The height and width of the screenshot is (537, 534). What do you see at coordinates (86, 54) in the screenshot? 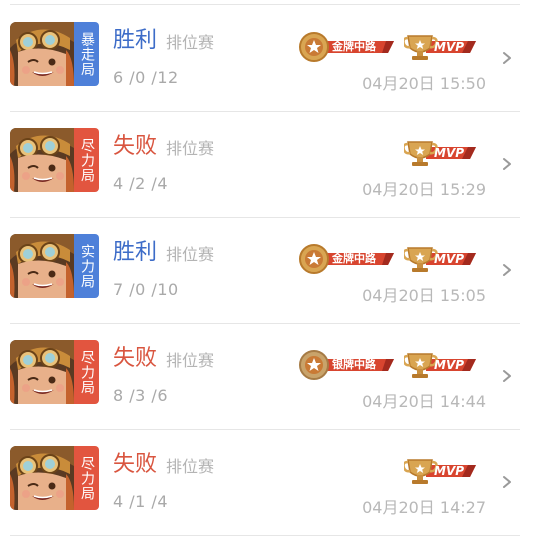
I see `mode-tag: 暴走局` at bounding box center [86, 54].